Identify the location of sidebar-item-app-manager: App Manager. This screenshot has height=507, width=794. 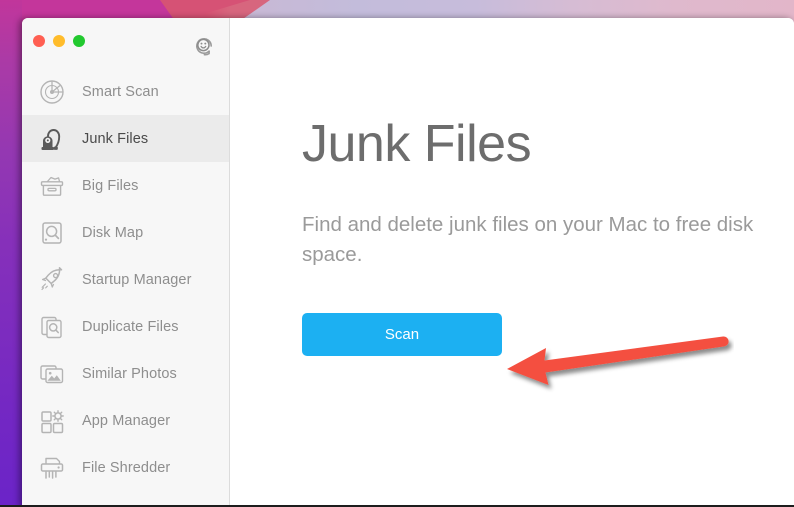
(125, 420).